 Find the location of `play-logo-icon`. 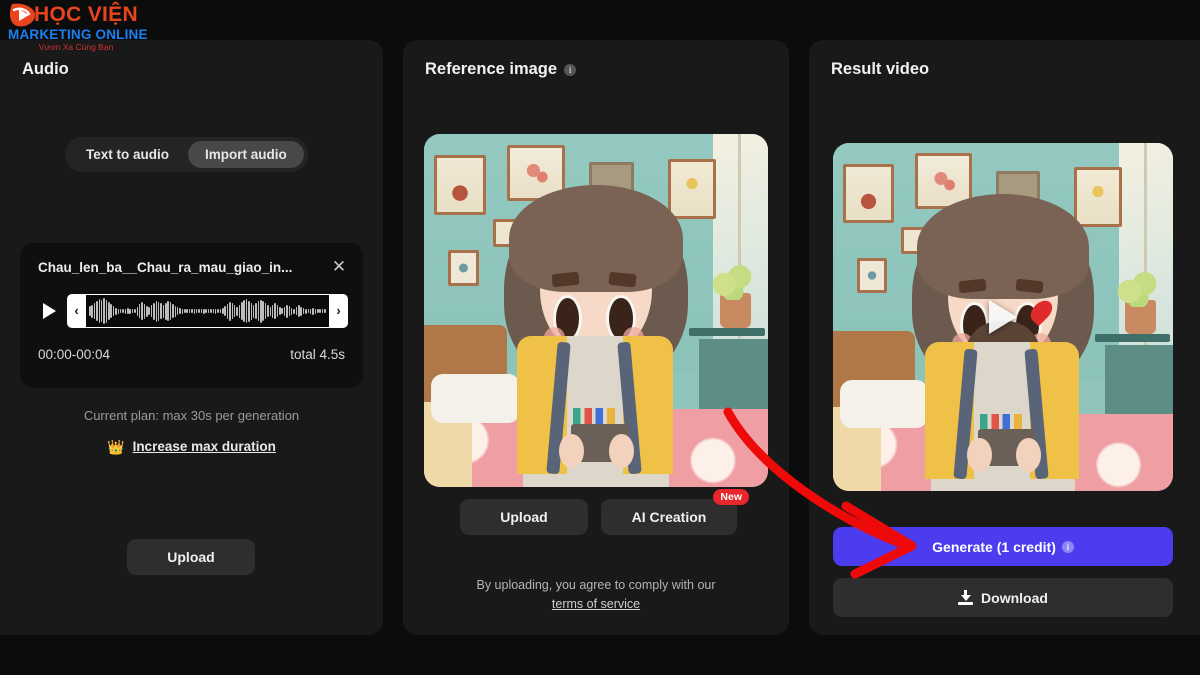

play-logo-icon is located at coordinates (23, 15).